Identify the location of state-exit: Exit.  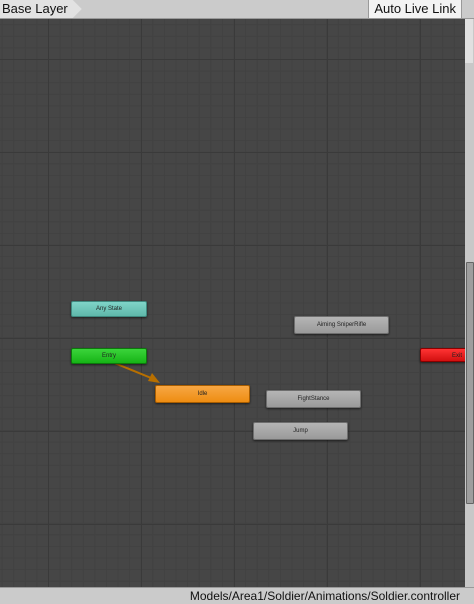
(442, 355).